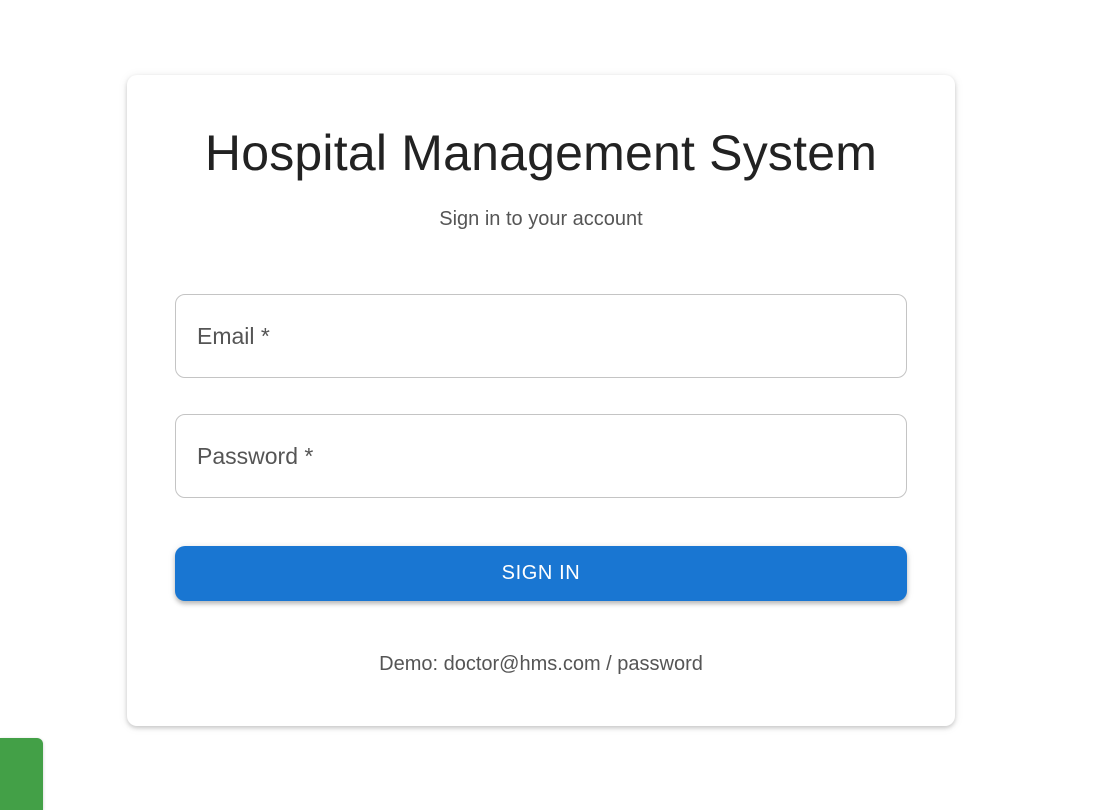 This screenshot has width=1120, height=810. What do you see at coordinates (21, 774) in the screenshot?
I see `floating-green-tab` at bounding box center [21, 774].